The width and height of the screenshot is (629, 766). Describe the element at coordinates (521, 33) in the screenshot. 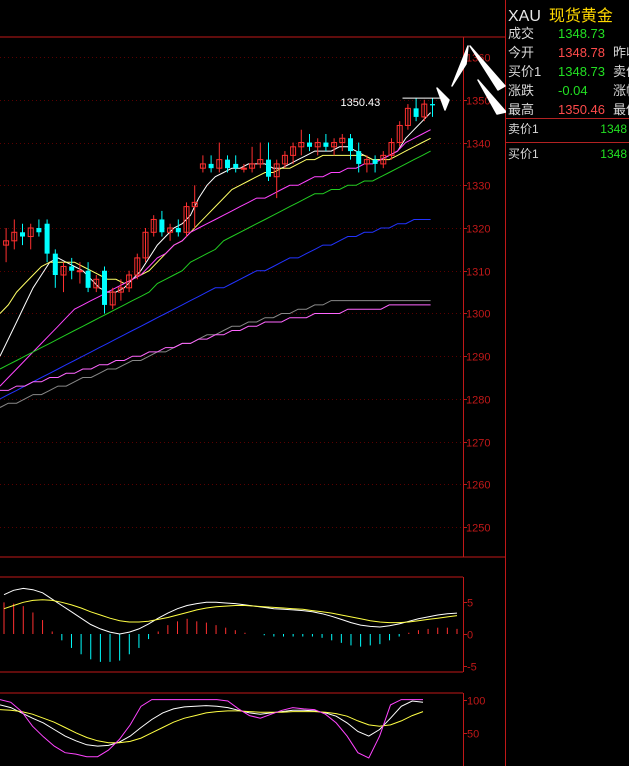

I see `quote-label: 成交` at that location.